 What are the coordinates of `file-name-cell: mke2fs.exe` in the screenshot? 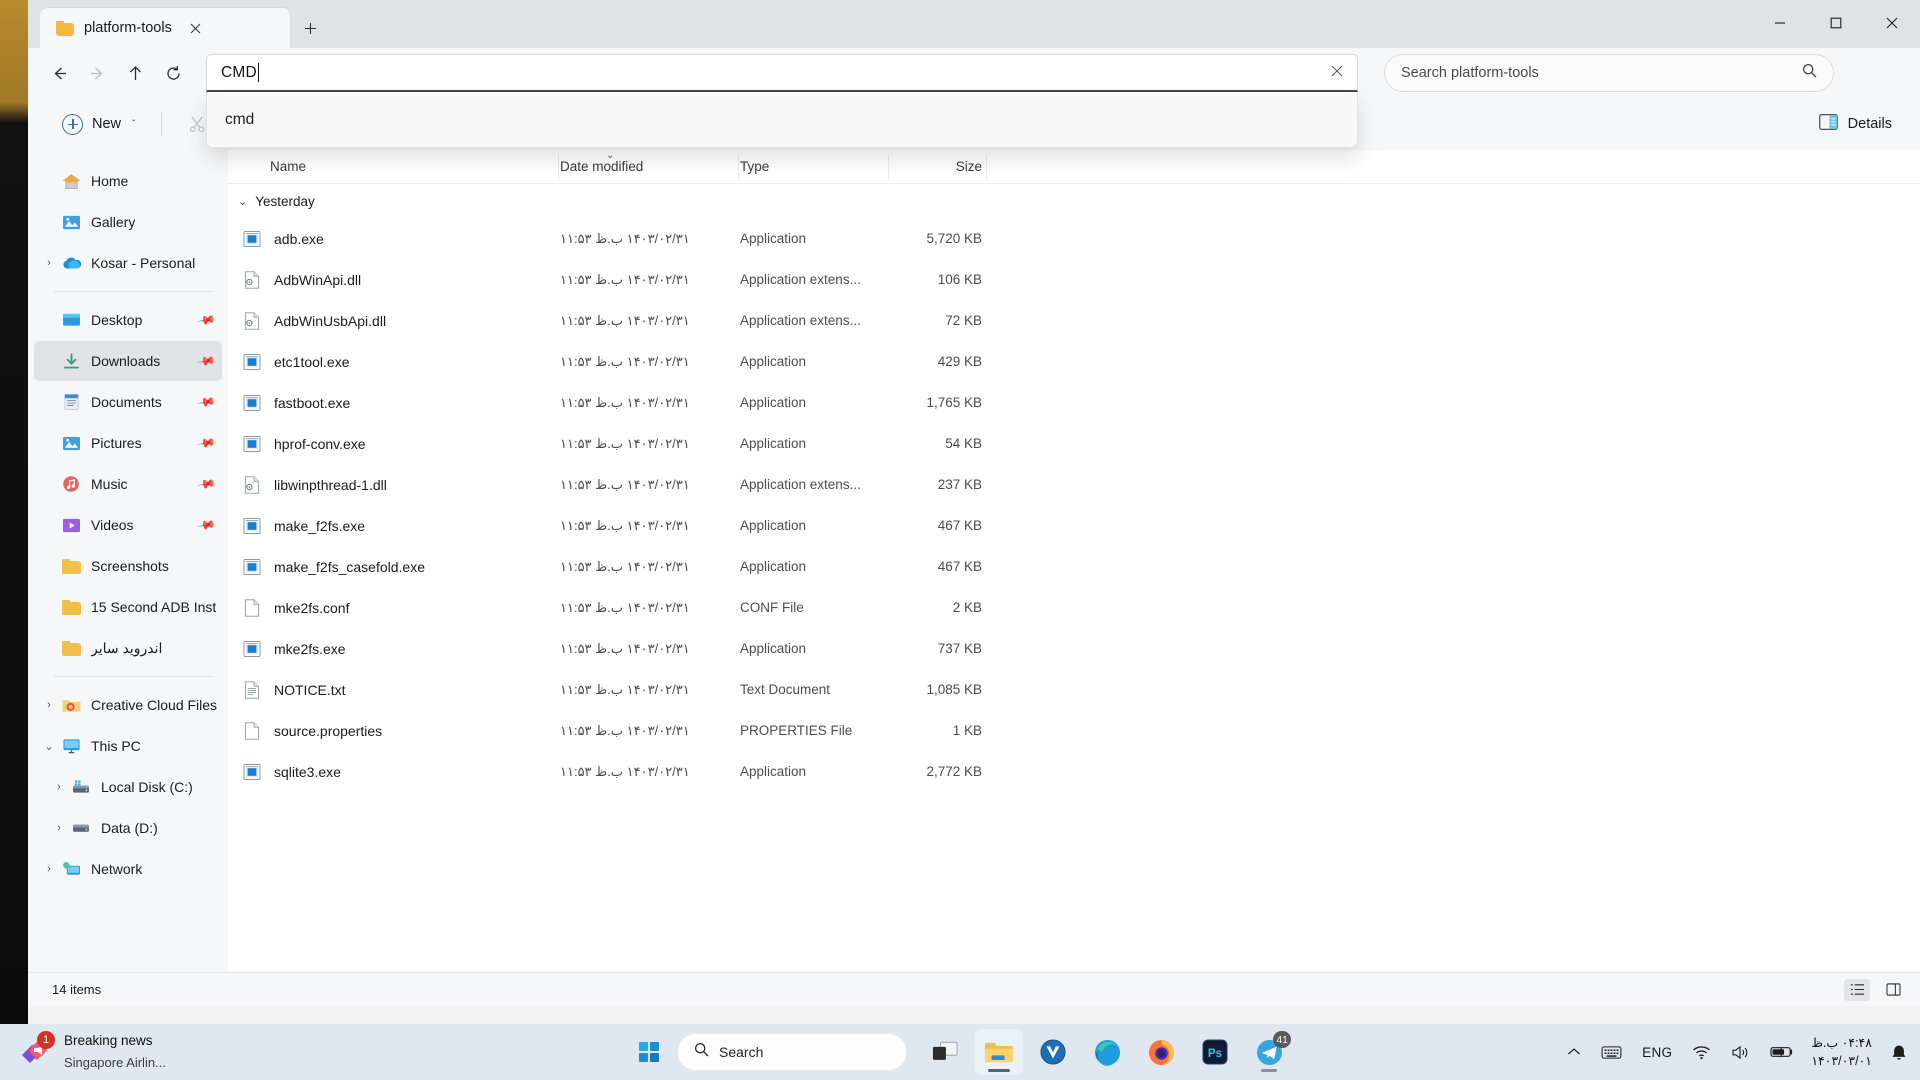 It's located at (394, 649).